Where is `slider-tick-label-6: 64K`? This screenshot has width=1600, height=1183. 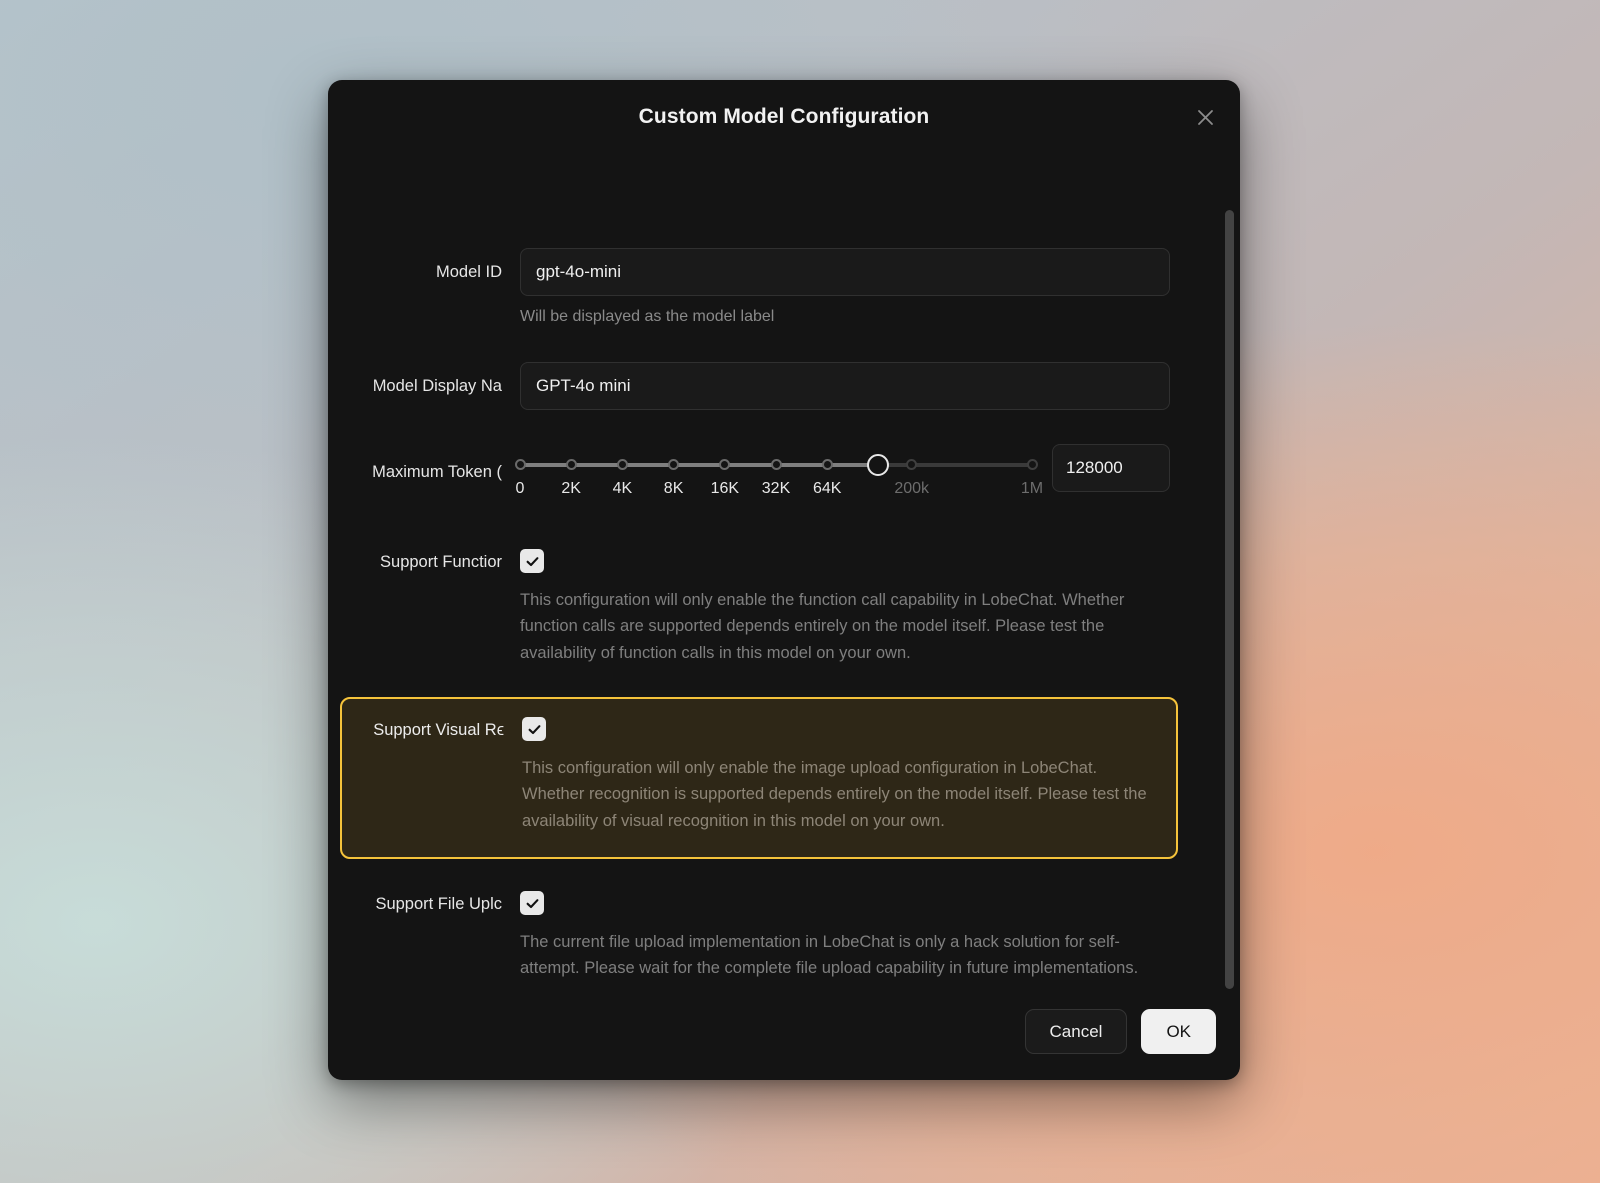 slider-tick-label-6: 64K is located at coordinates (827, 488).